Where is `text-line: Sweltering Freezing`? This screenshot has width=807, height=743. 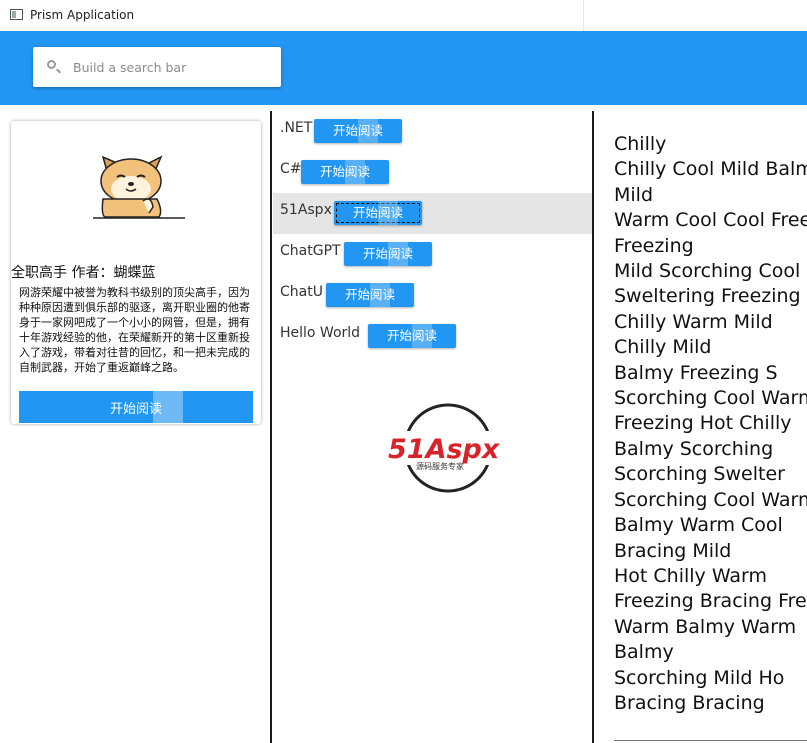 text-line: Sweltering Freezing is located at coordinates (707, 296).